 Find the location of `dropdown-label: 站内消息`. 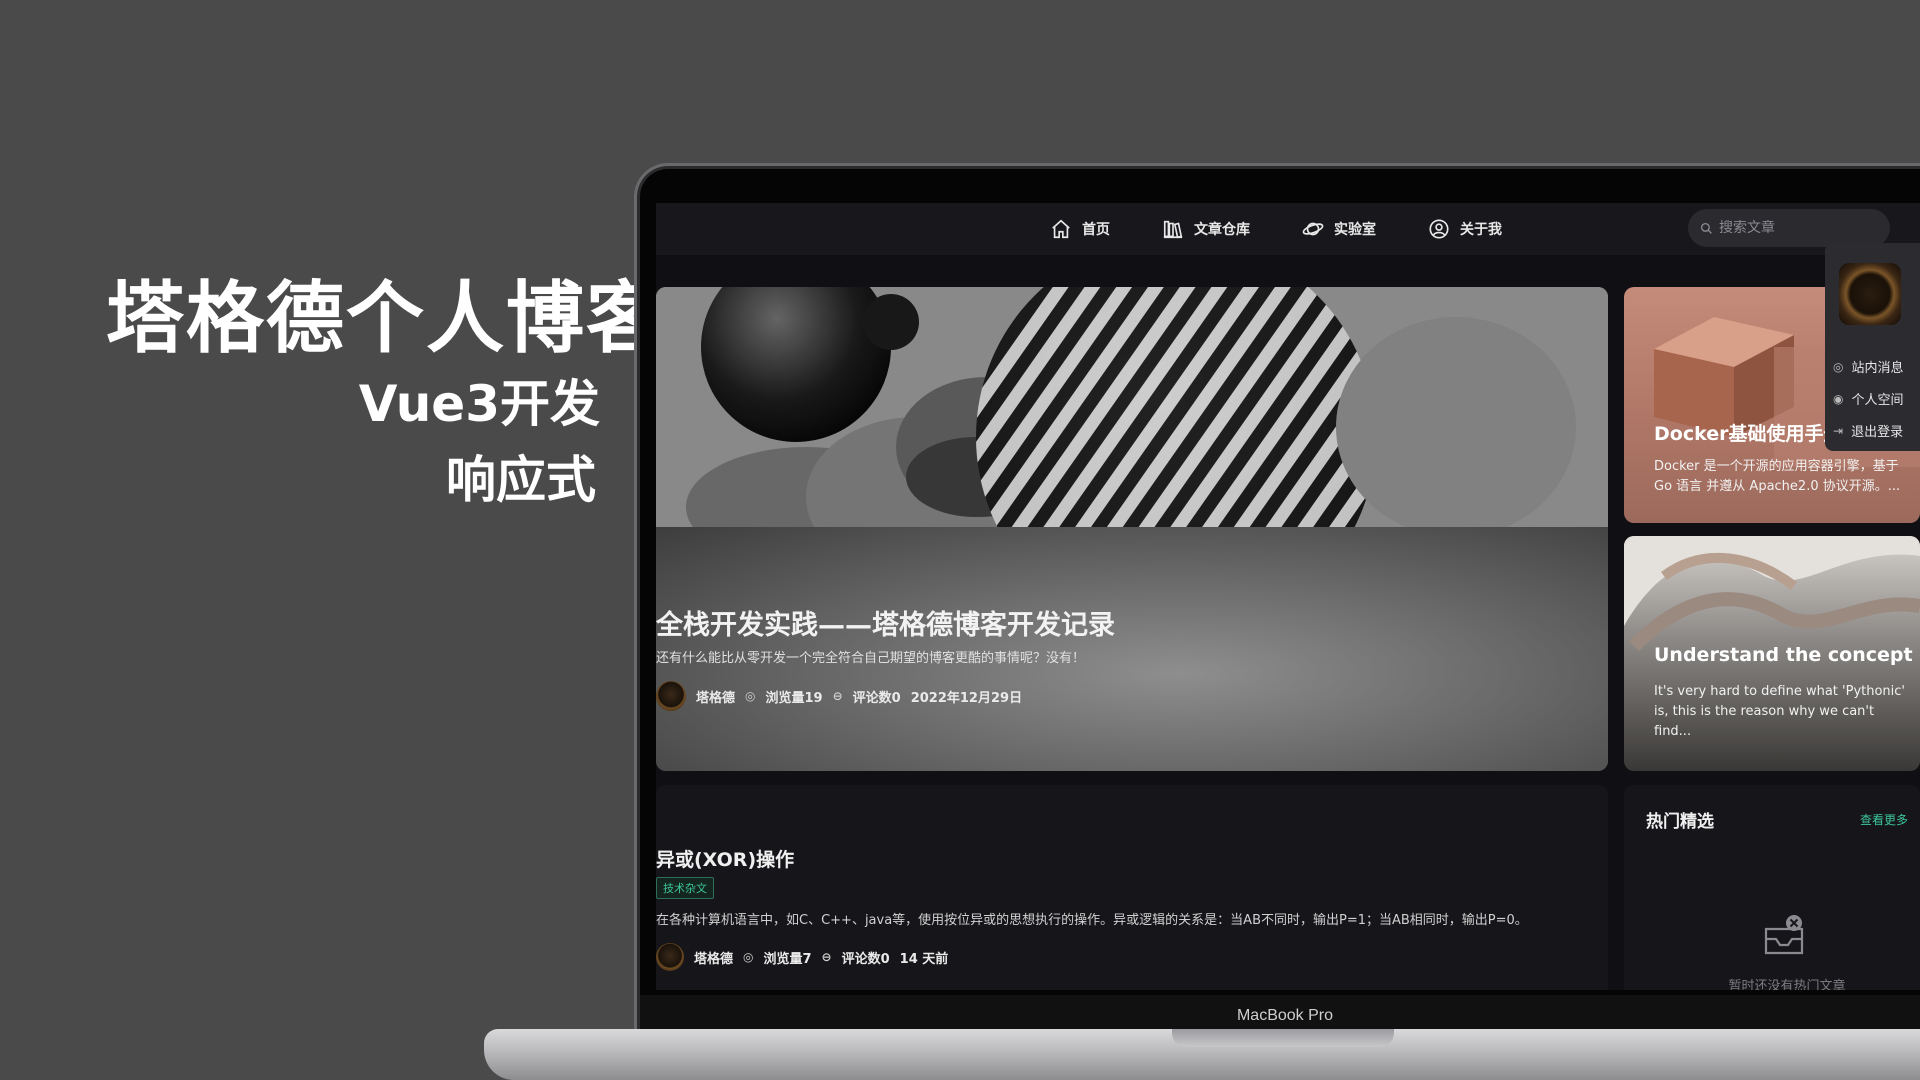

dropdown-label: 站内消息 is located at coordinates (1877, 368).